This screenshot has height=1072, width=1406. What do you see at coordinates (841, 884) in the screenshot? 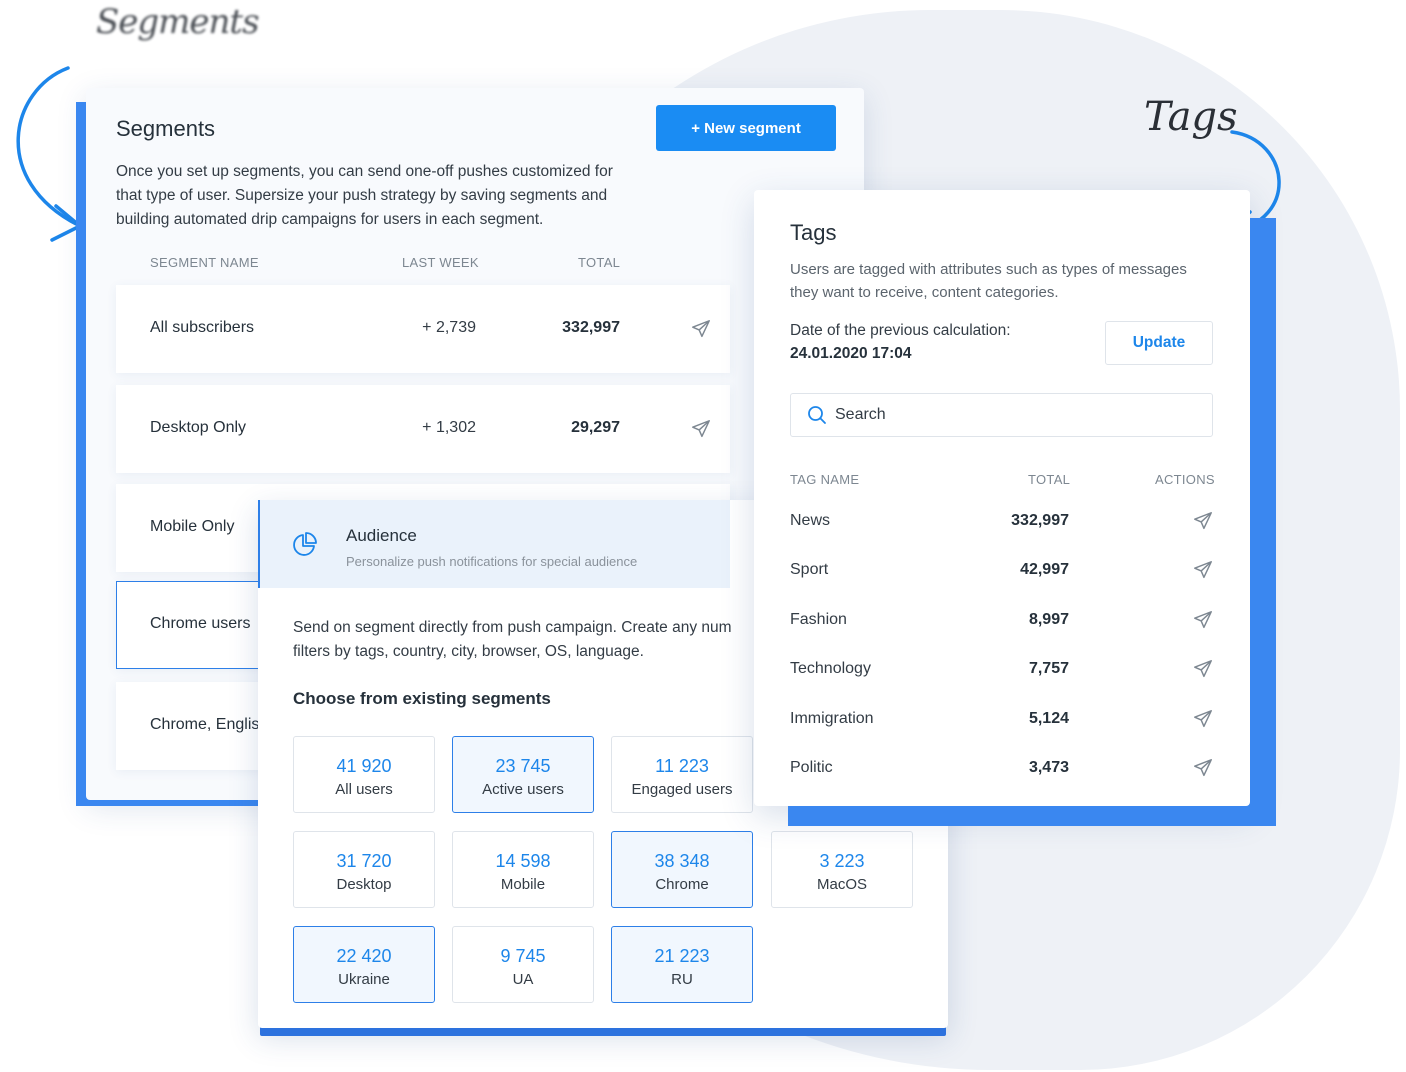
I see `tile-label: MacOS` at bounding box center [841, 884].